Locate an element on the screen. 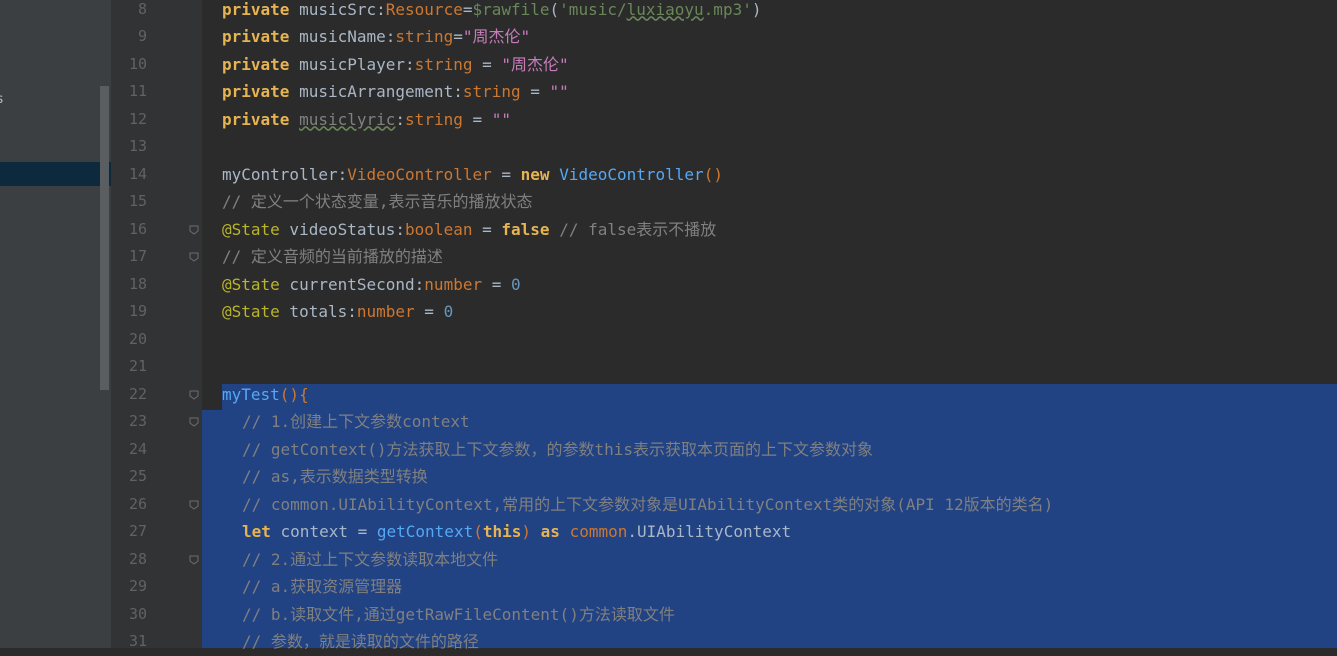 This screenshot has width=1337, height=656. code-token: new is located at coordinates (535, 174).